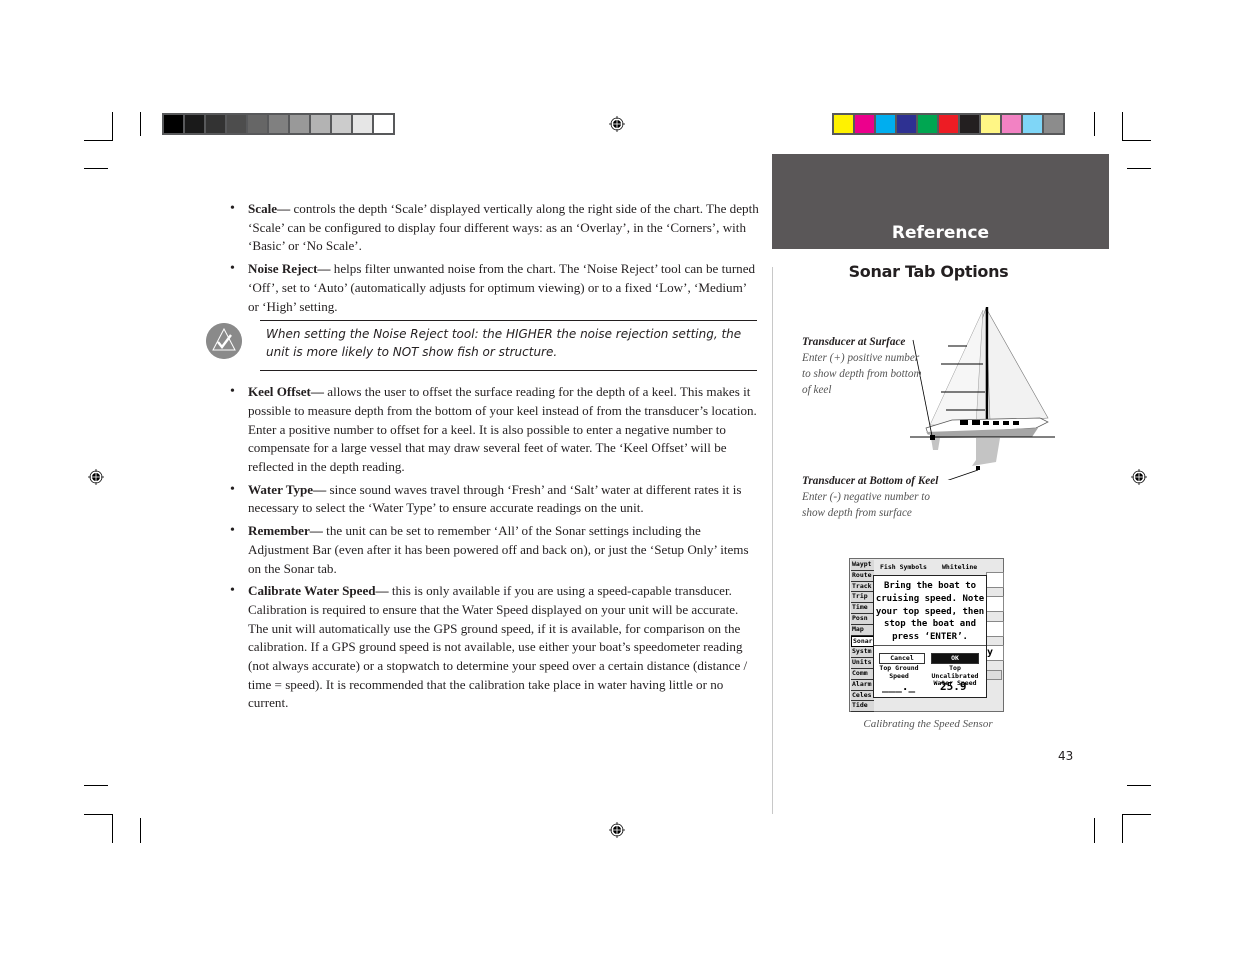 This screenshot has height=954, width=1235. I want to click on device-tab-tide: Tide, so click(862, 707).